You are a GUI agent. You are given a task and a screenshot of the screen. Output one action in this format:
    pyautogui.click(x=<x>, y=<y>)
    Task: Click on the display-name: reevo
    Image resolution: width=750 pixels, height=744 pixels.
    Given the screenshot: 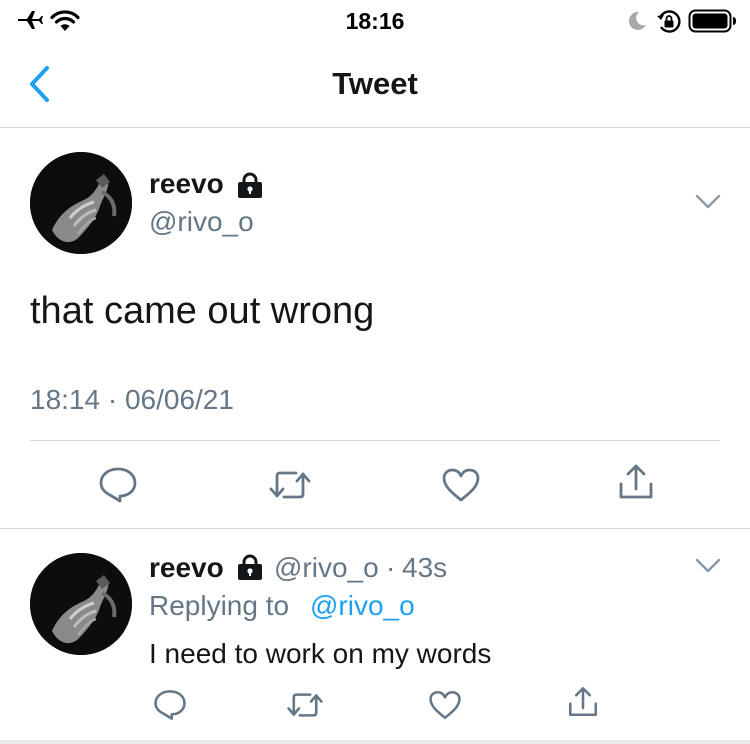 What is the action you would take?
    pyautogui.click(x=186, y=184)
    